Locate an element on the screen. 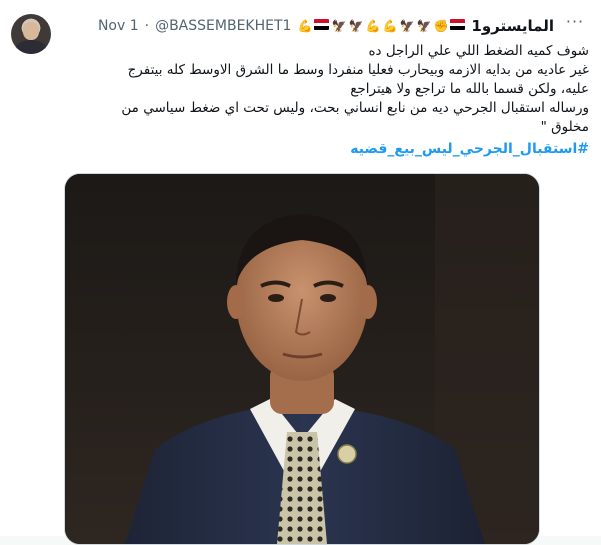  display-name: المايسترو1 is located at coordinates (512, 26).